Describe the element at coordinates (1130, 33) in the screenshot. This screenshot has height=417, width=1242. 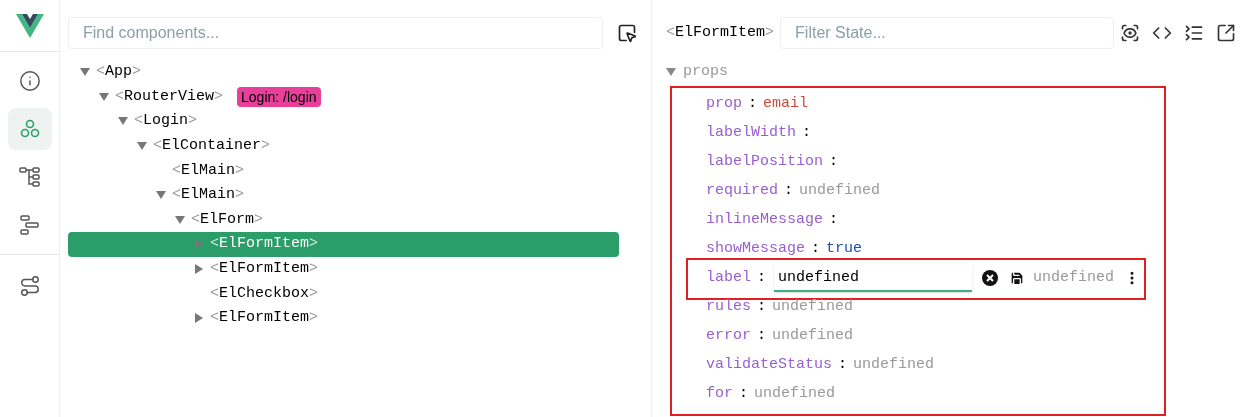
I see `inspect-icon` at that location.